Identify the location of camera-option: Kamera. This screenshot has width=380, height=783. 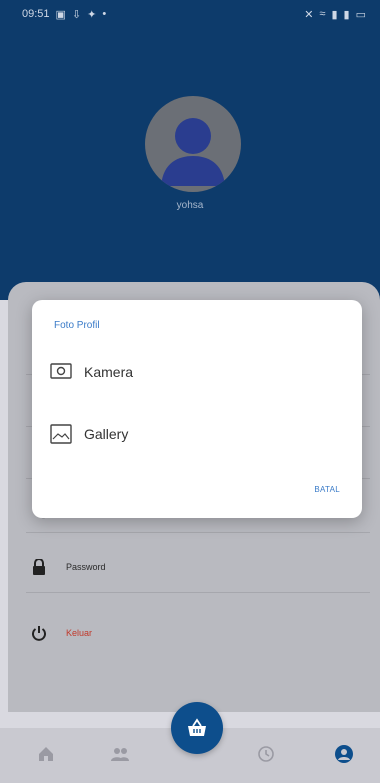
(91, 372).